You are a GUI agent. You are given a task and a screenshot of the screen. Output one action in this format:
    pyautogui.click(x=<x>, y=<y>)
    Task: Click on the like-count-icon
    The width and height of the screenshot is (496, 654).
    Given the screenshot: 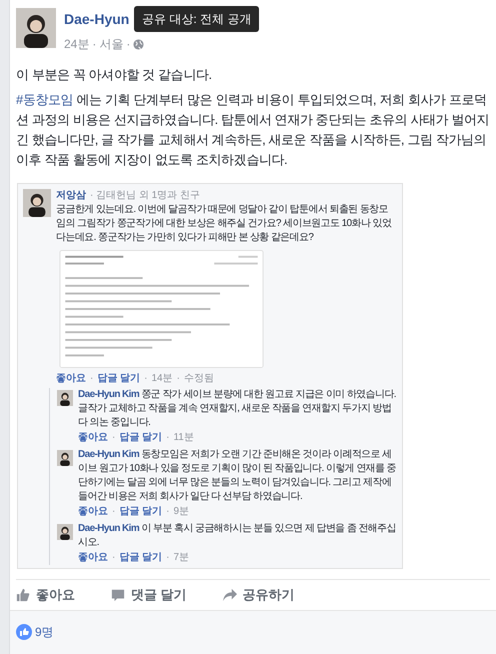 What is the action you would take?
    pyautogui.click(x=24, y=632)
    